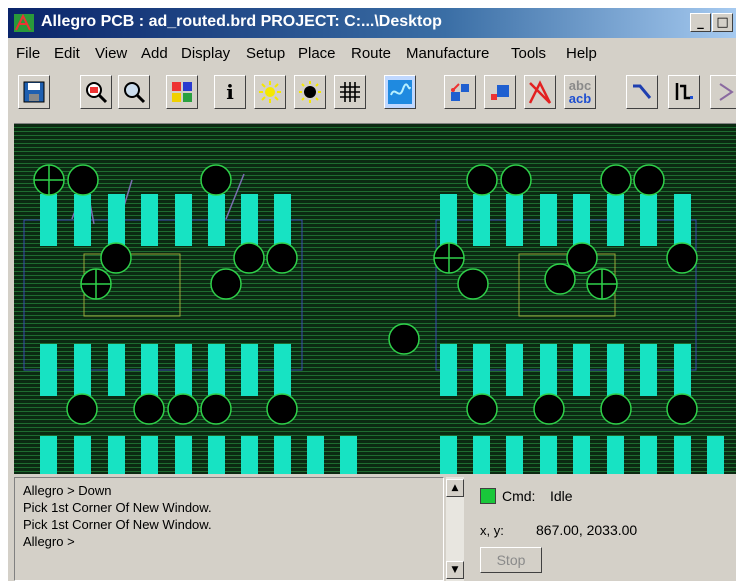  I want to click on toolbar: i abc acb, so click(372, 95).